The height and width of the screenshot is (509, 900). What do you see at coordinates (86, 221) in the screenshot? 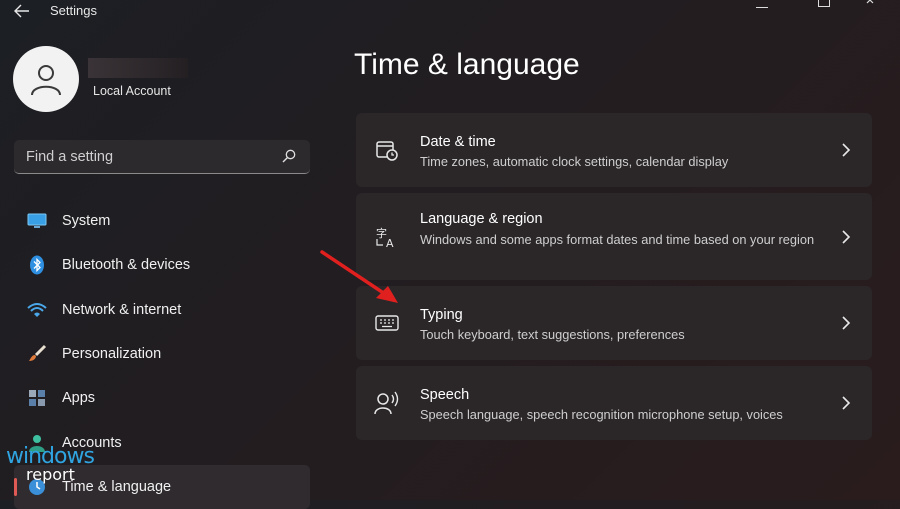
I see `sidebar-item-label: System` at bounding box center [86, 221].